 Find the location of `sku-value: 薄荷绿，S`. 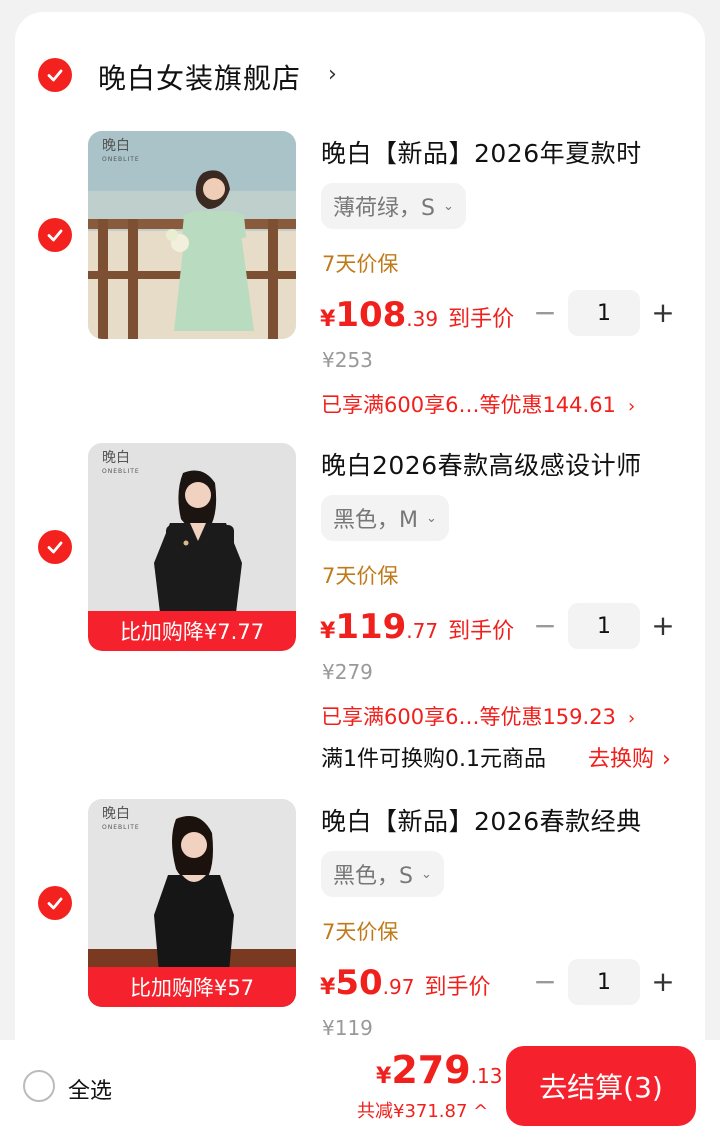

sku-value: 薄荷绿，S is located at coordinates (384, 208).